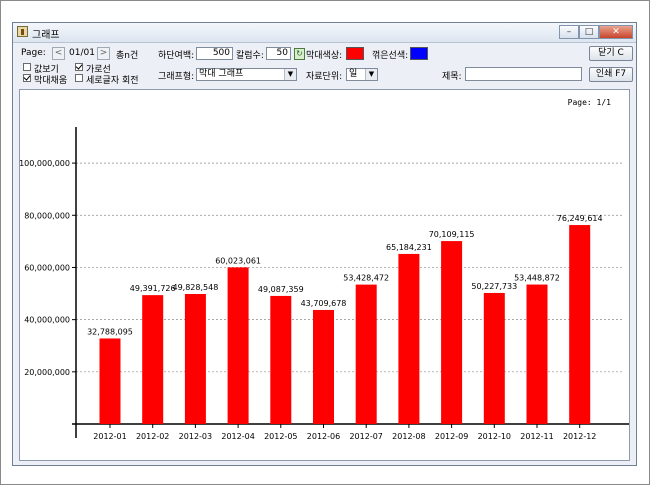  What do you see at coordinates (47, 320) in the screenshot?
I see `y-tick-label: 40,000,000` at bounding box center [47, 320].